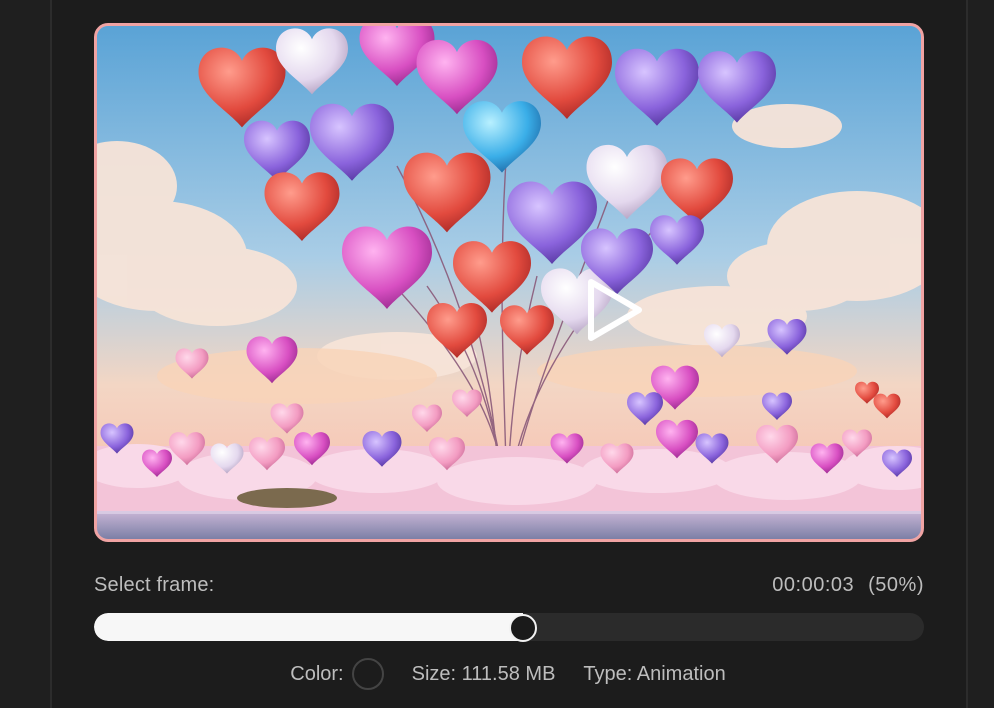 Image resolution: width=994 pixels, height=708 pixels. What do you see at coordinates (367, 674) in the screenshot?
I see `color-swatch` at bounding box center [367, 674].